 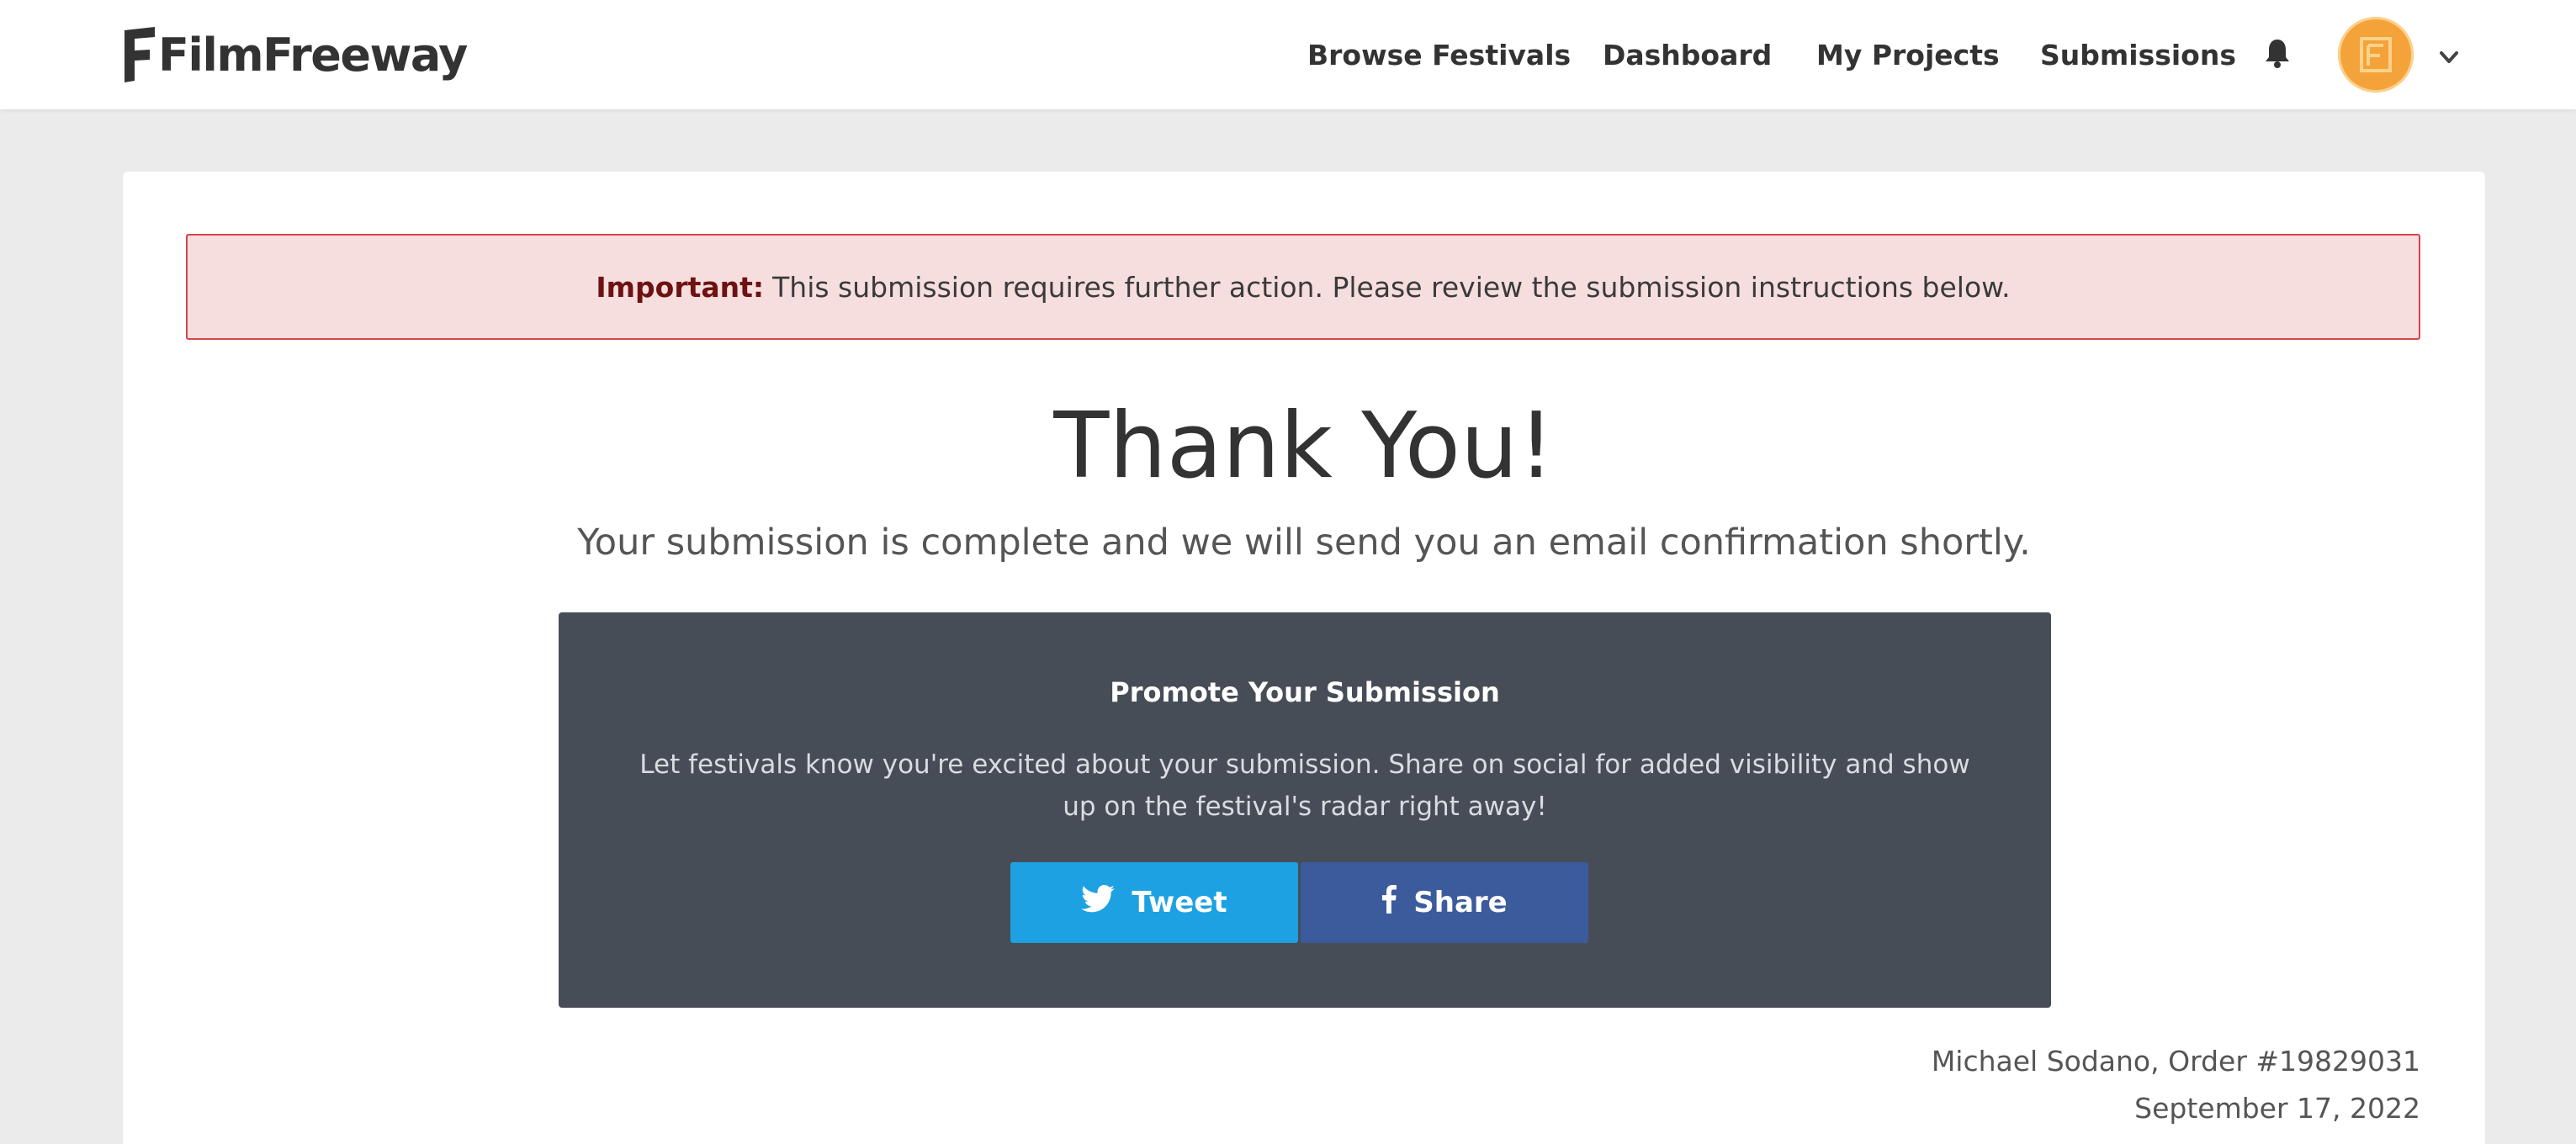 What do you see at coordinates (2449, 57) in the screenshot?
I see `chevron-down-icon` at bounding box center [2449, 57].